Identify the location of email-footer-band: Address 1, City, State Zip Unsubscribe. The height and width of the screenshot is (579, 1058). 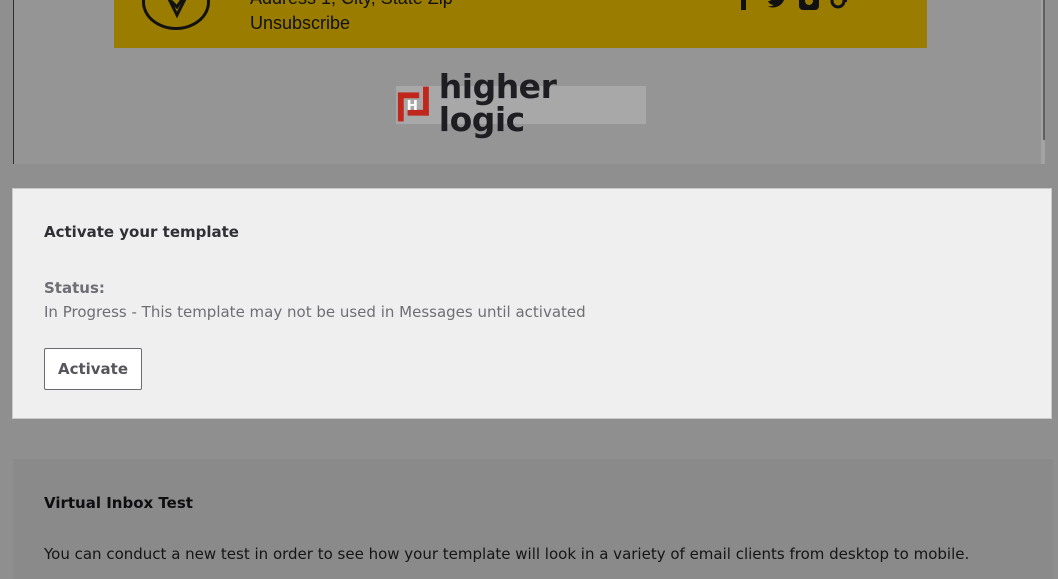
(520, 24).